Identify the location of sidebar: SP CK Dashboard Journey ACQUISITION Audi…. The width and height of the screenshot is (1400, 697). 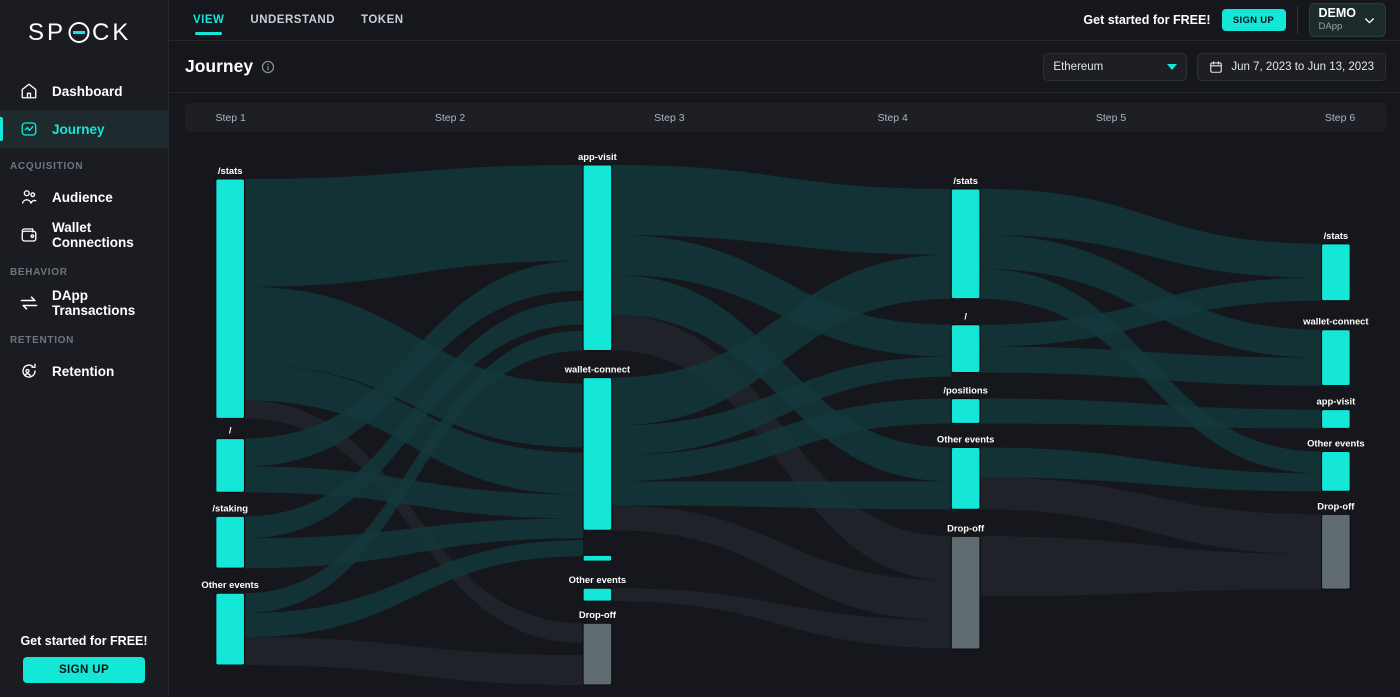
(84, 348).